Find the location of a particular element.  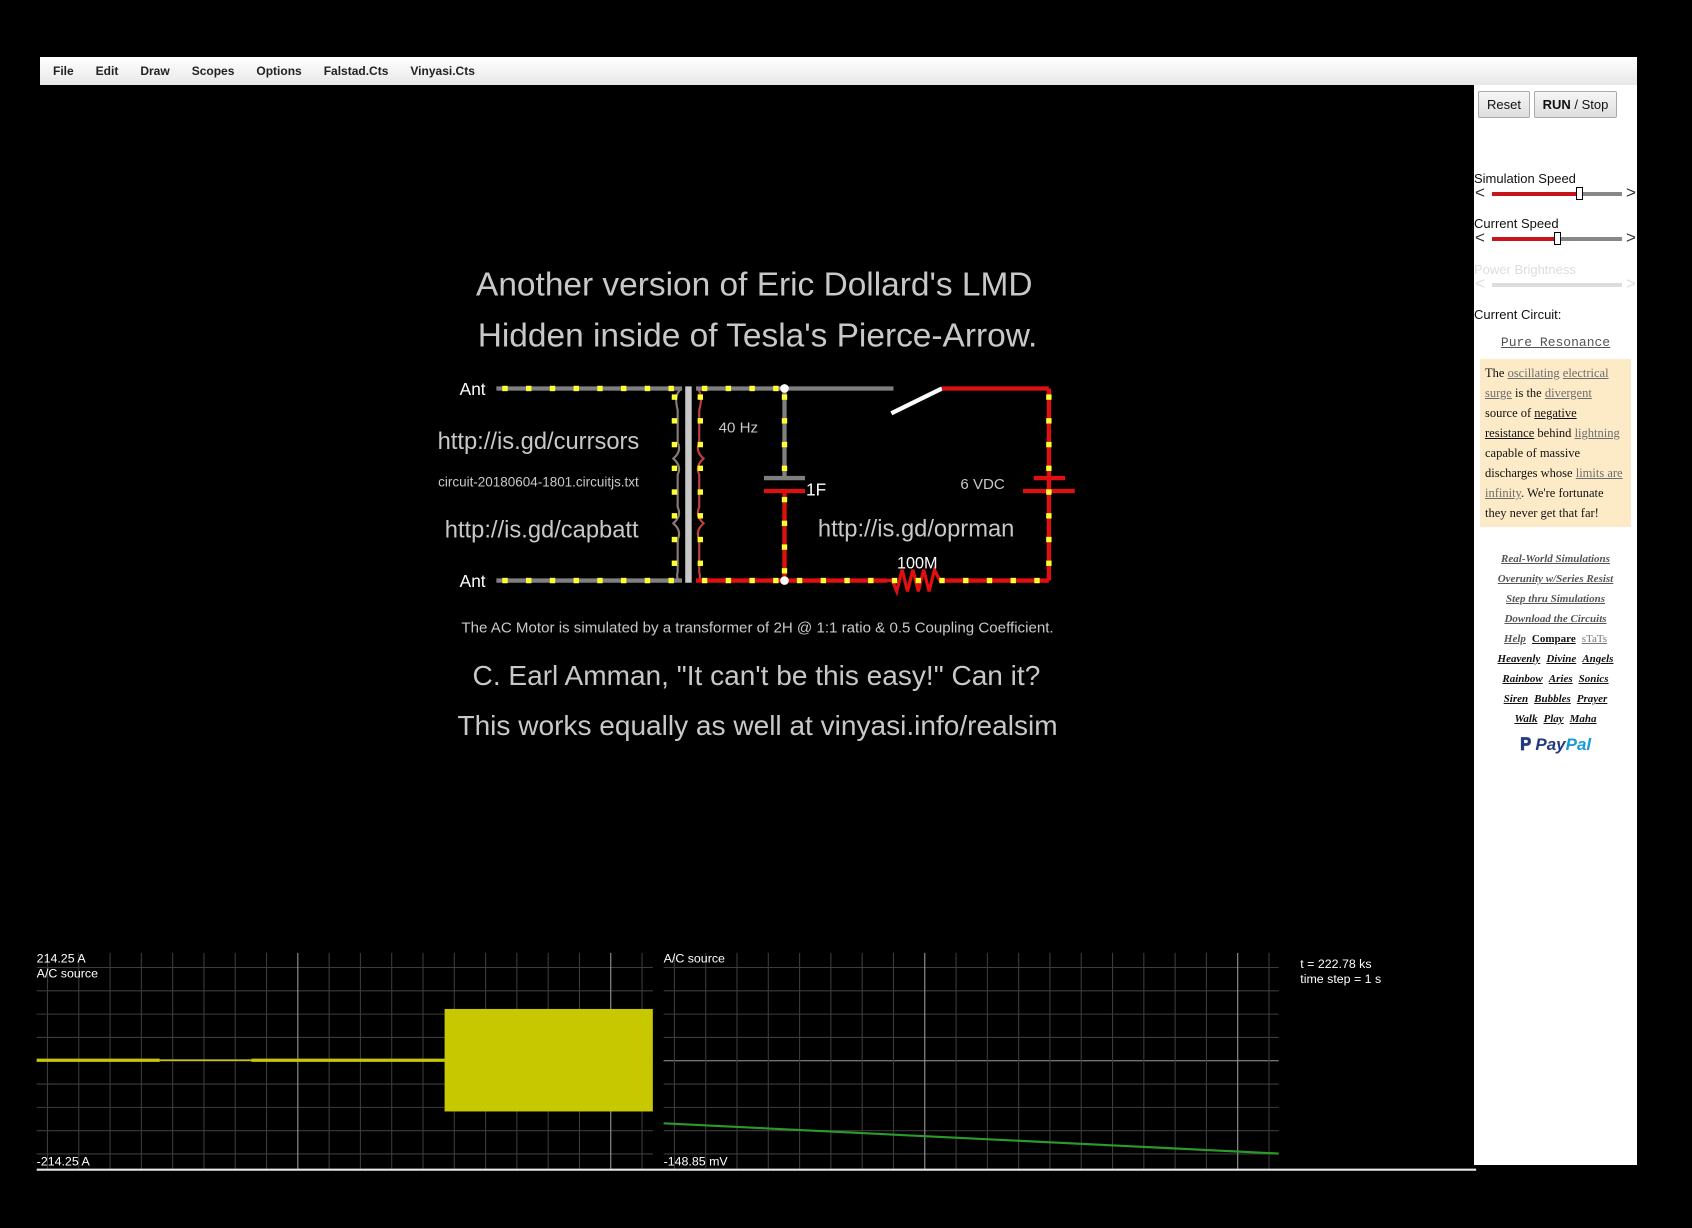

description-link: oscillating is located at coordinates (1534, 373).